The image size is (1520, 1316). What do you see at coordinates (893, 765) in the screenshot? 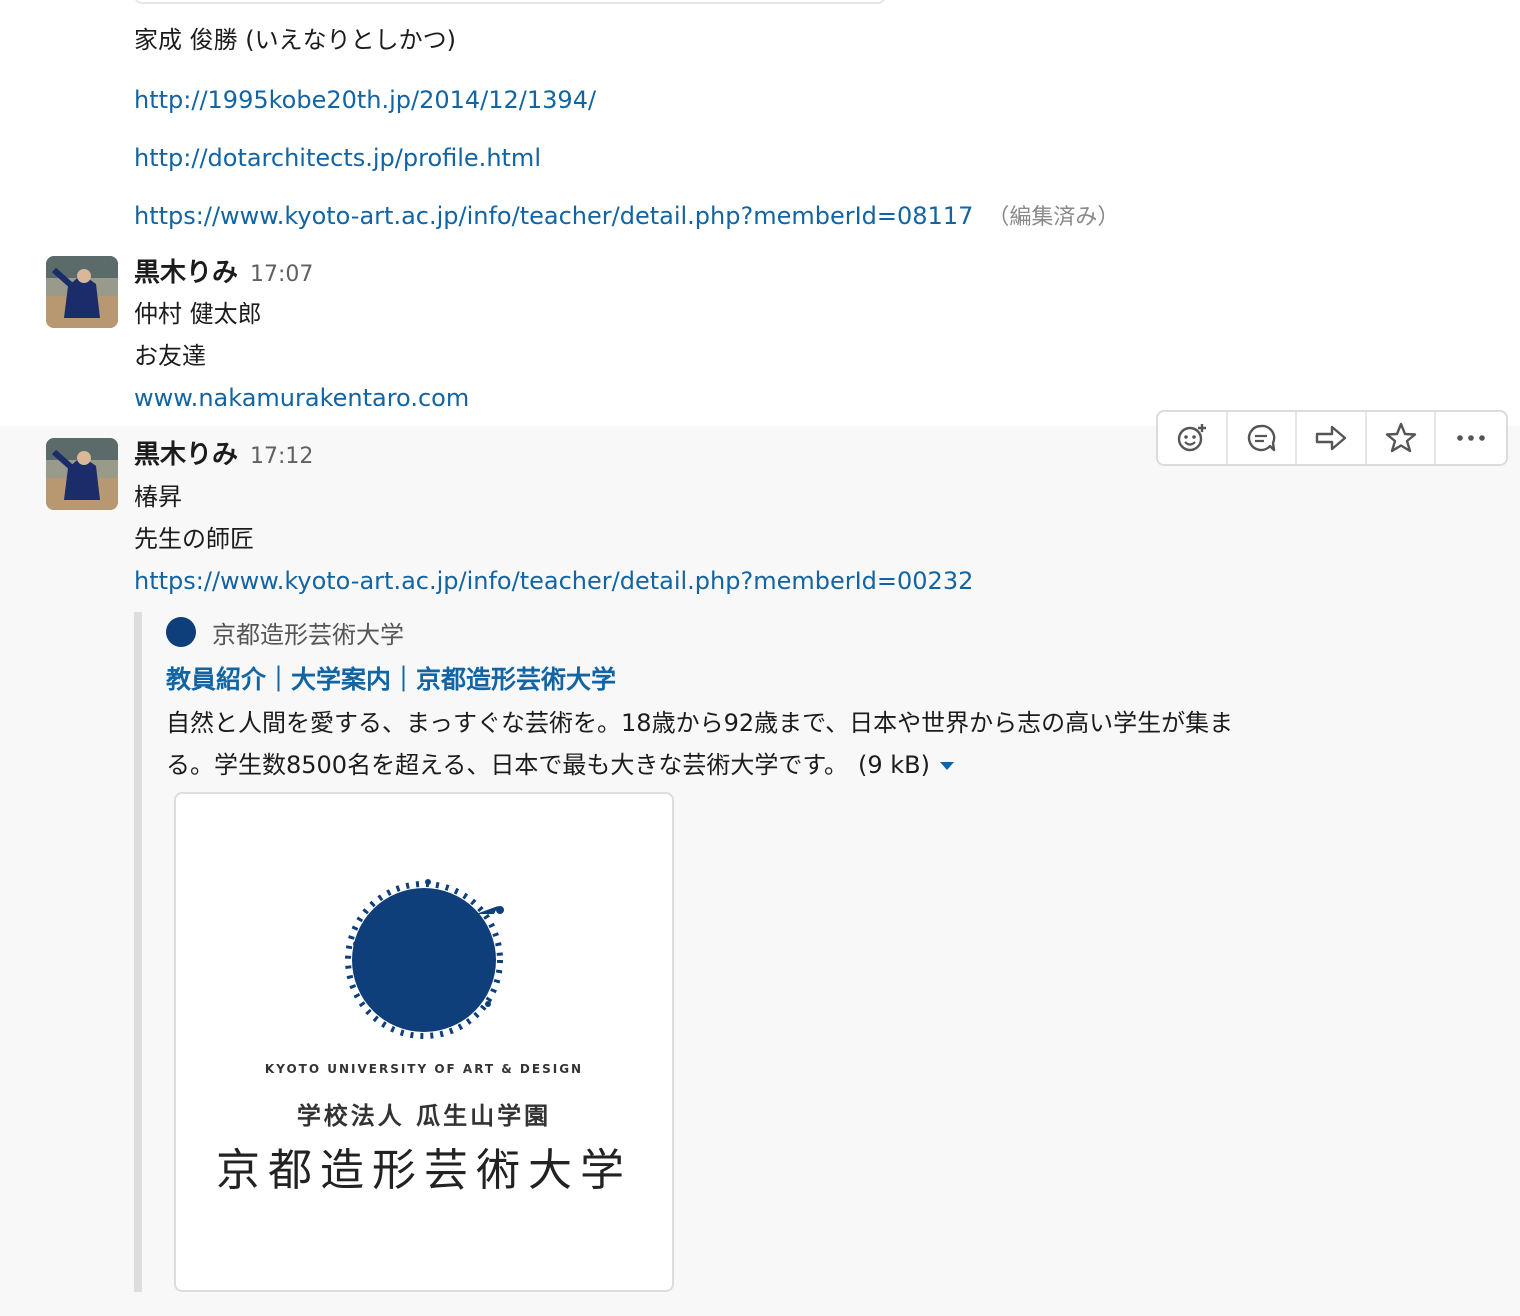
I see `unfurl-size: (9 kB)` at bounding box center [893, 765].